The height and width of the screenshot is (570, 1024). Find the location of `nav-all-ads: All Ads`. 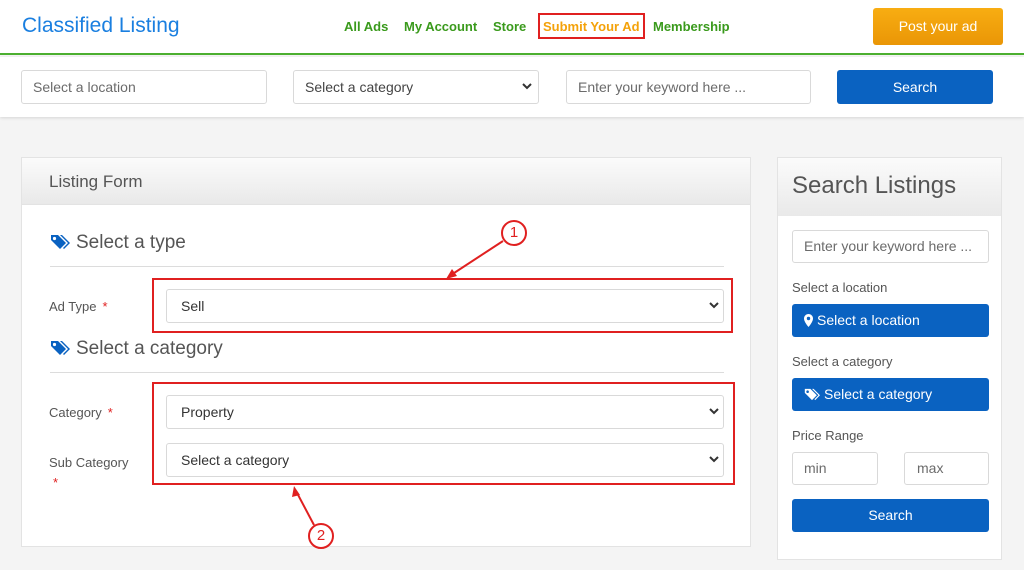

nav-all-ads: All Ads is located at coordinates (366, 26).